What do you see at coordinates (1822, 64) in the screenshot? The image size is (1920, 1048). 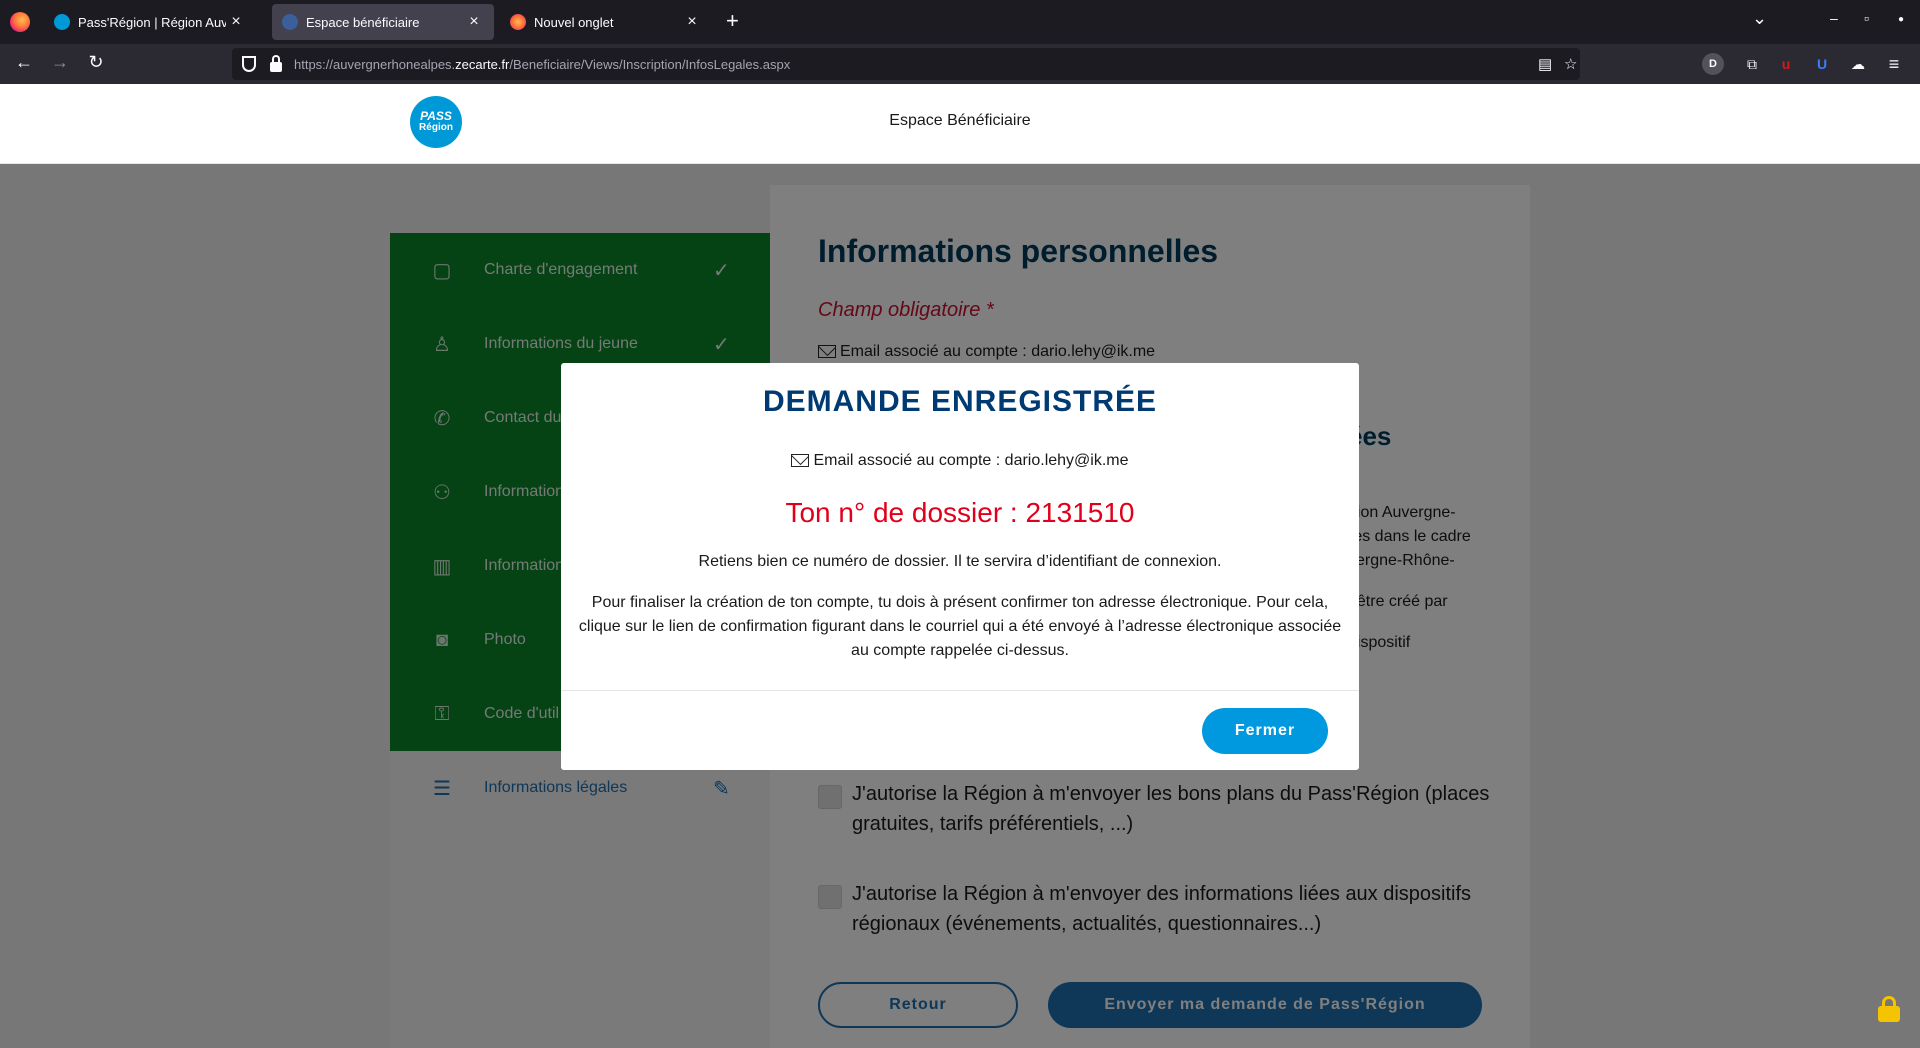 I see `bitwarden-icon: U` at bounding box center [1822, 64].